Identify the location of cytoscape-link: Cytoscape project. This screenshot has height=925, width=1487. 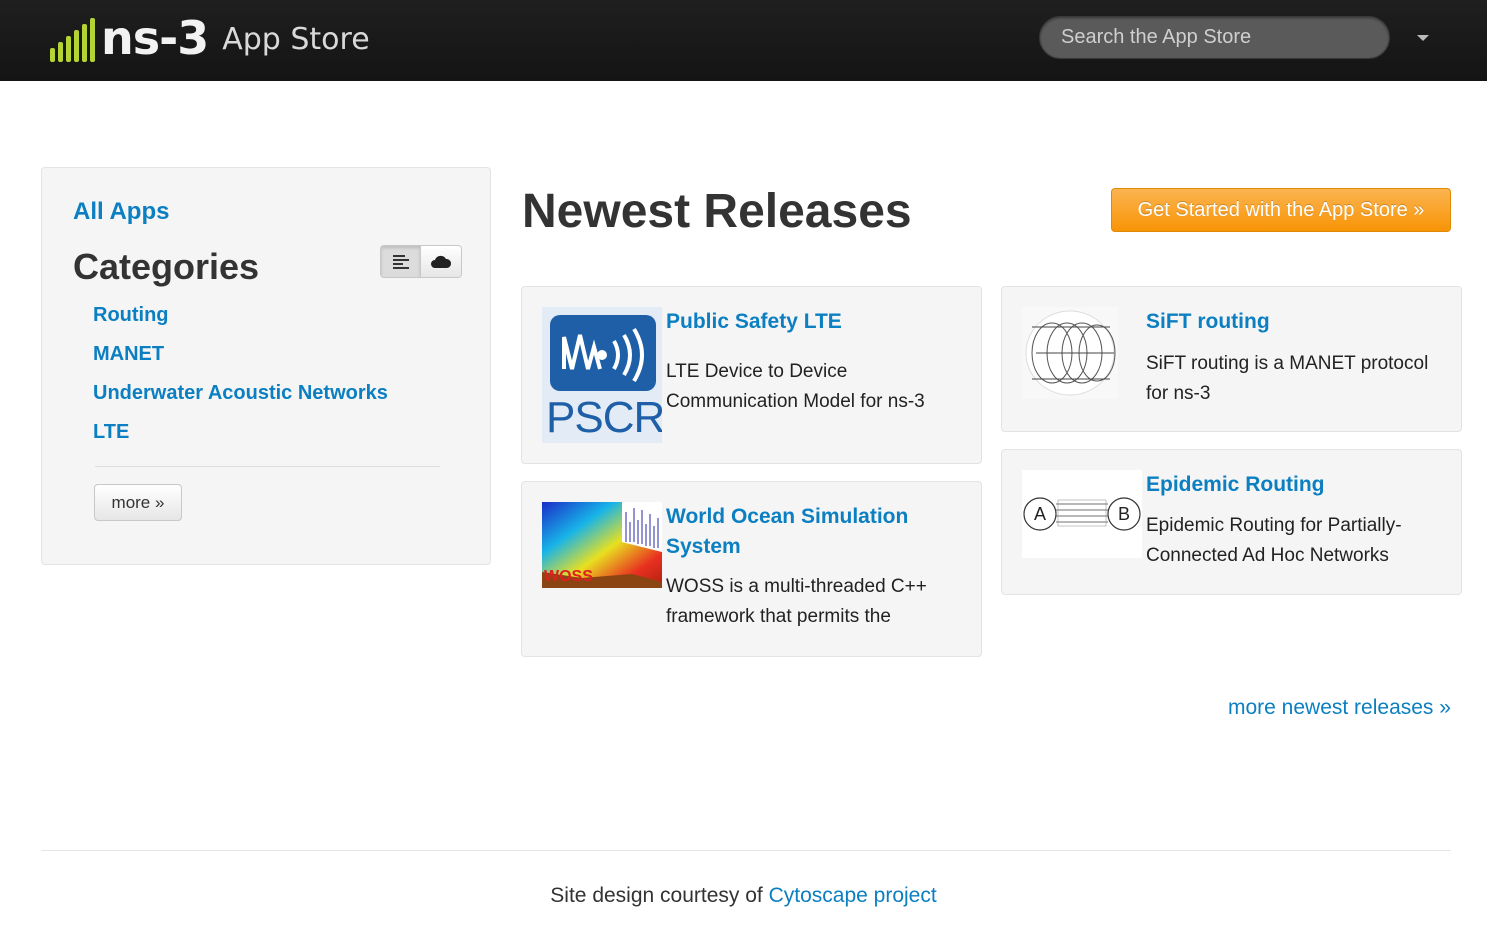
(853, 895).